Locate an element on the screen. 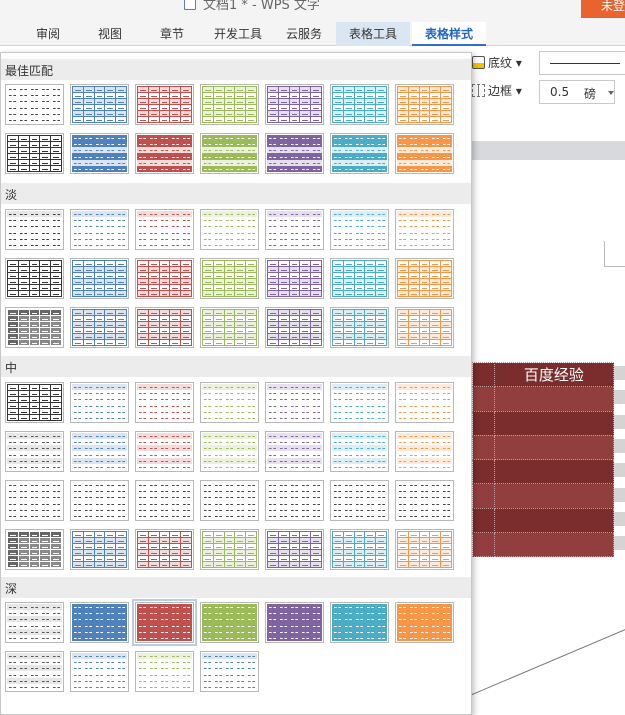 Image resolution: width=625 pixels, height=715 pixels. table-header-cell: 百度经验 is located at coordinates (554, 374).